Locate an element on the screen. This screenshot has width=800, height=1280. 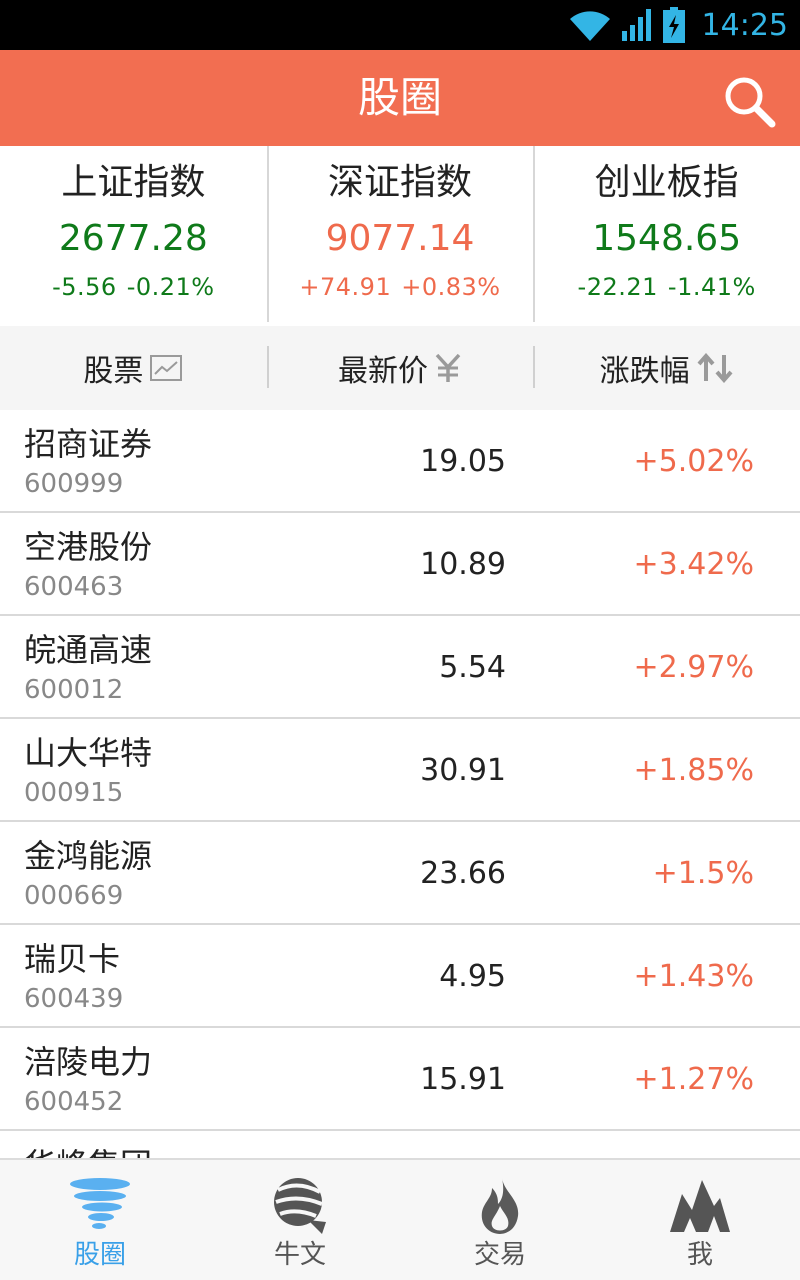
search-icon is located at coordinates (750, 102).